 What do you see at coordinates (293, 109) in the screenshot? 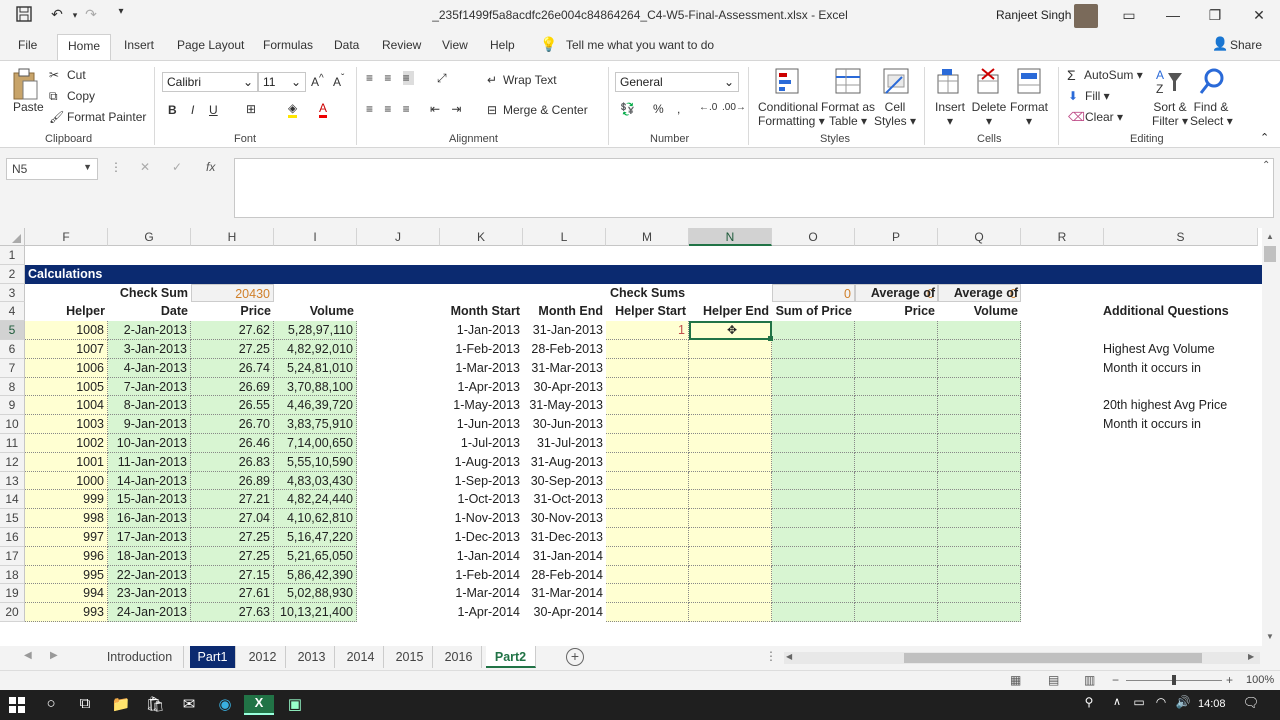
I see `fill-color-icon: ◈` at bounding box center [293, 109].